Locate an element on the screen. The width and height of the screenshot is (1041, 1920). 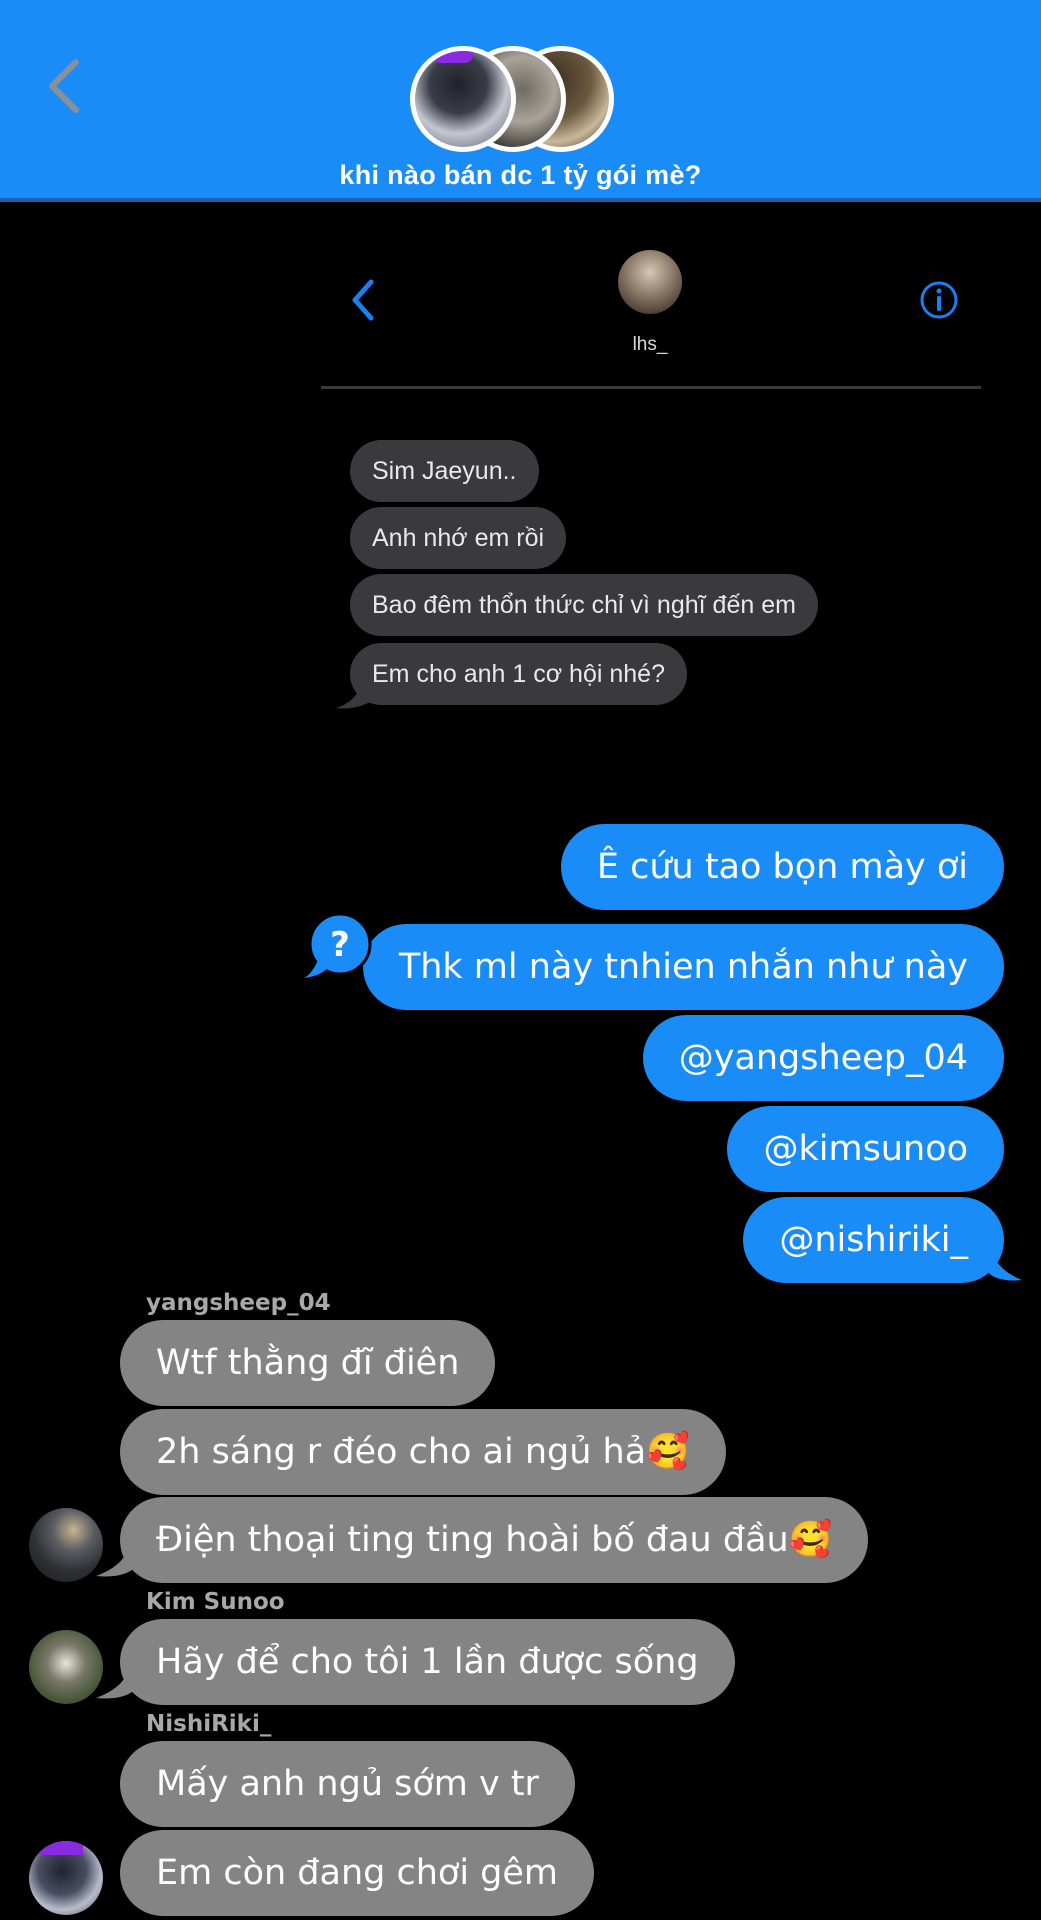
embedded-message-bubble: Em cho anh 1 cơ hội nhé? is located at coordinates (518, 674).